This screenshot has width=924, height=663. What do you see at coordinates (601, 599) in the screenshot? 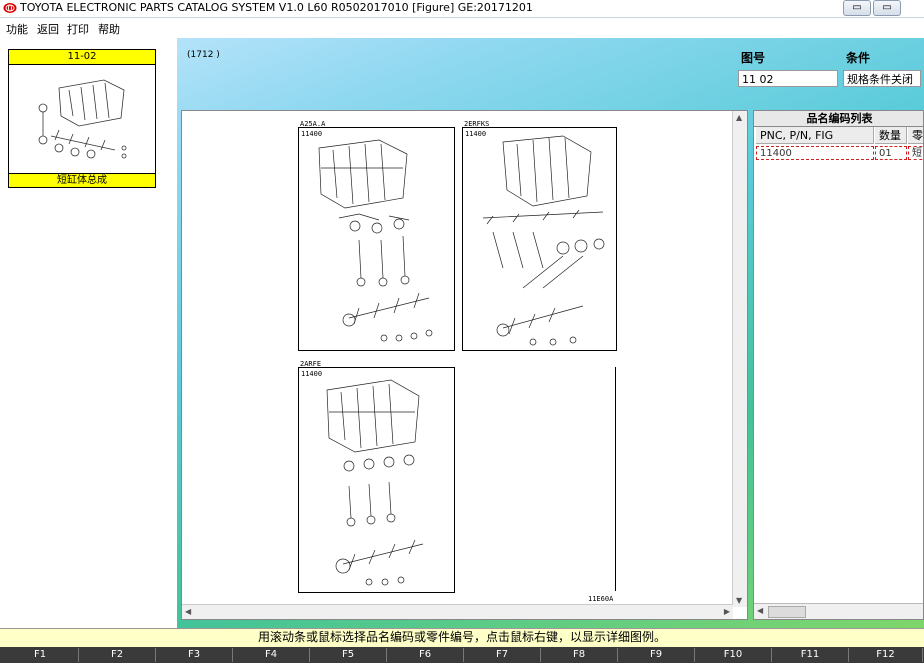
I see `diagram-reference: 11E60A` at bounding box center [601, 599].